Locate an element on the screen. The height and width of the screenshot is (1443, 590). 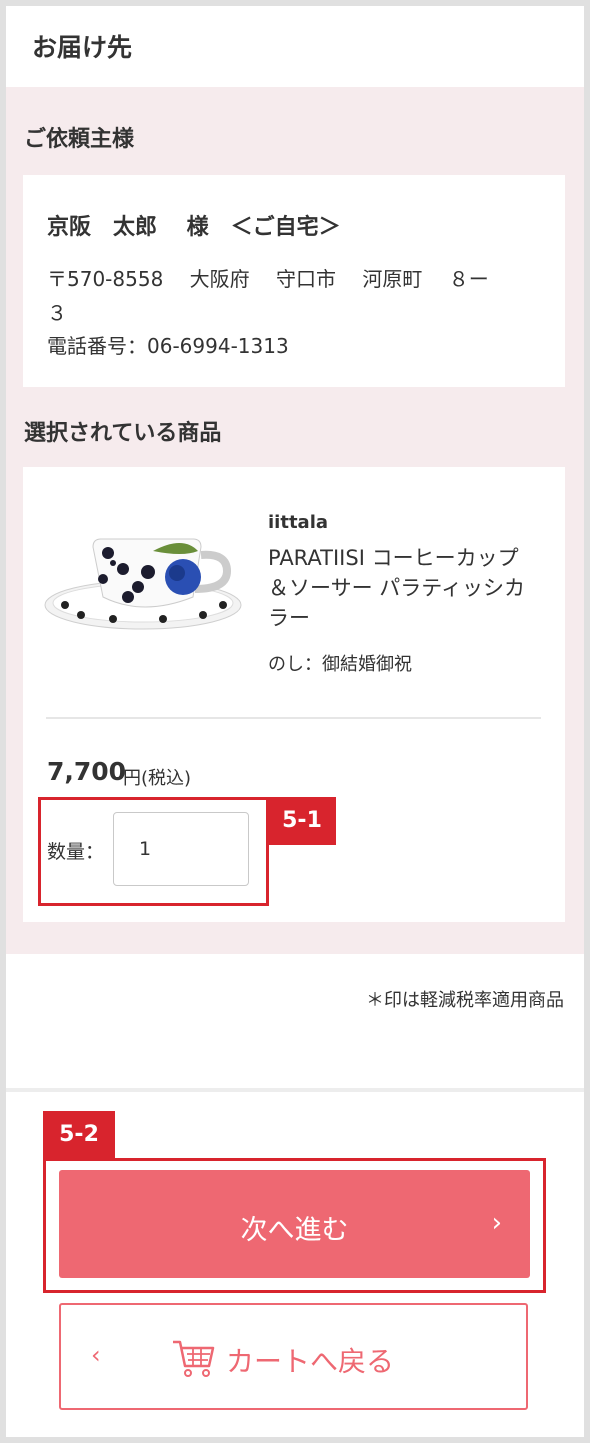
back-button-label: カートへ戻る is located at coordinates (310, 1361).